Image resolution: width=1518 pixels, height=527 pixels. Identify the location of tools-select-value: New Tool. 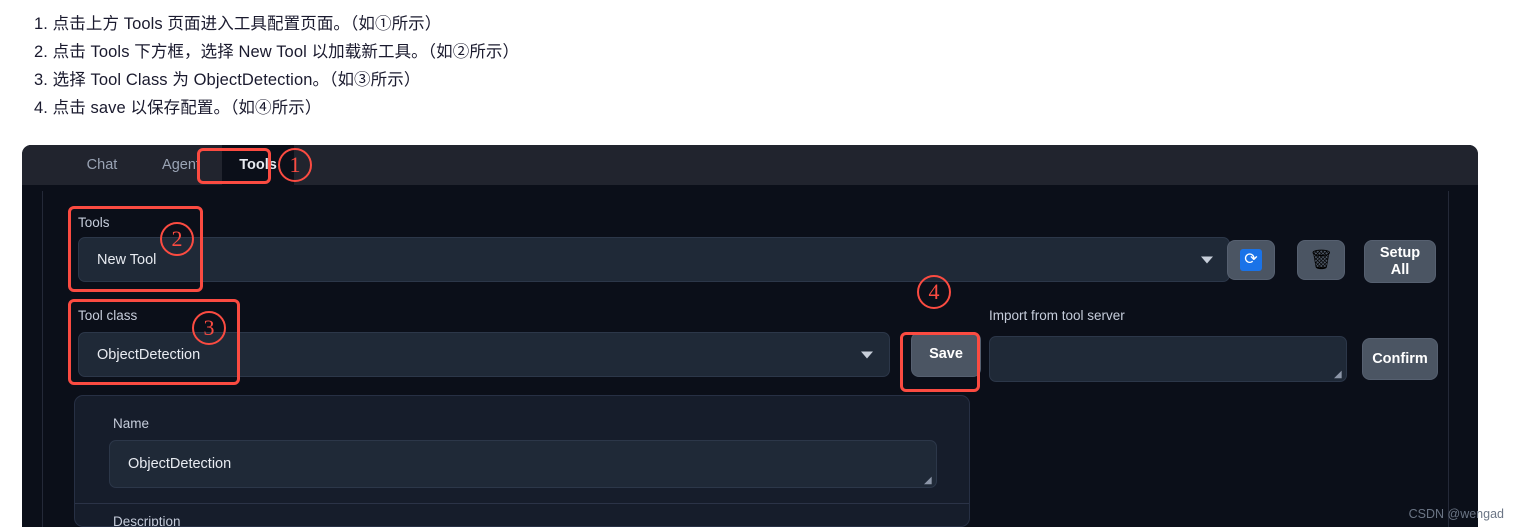
(127, 259).